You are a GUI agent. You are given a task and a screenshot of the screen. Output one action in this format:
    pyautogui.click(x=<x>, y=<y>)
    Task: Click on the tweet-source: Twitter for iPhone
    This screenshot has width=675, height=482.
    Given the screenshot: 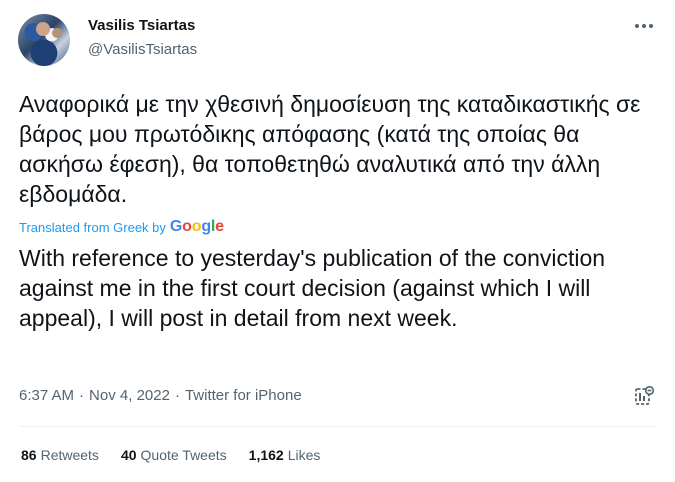 What is the action you would take?
    pyautogui.click(x=243, y=395)
    